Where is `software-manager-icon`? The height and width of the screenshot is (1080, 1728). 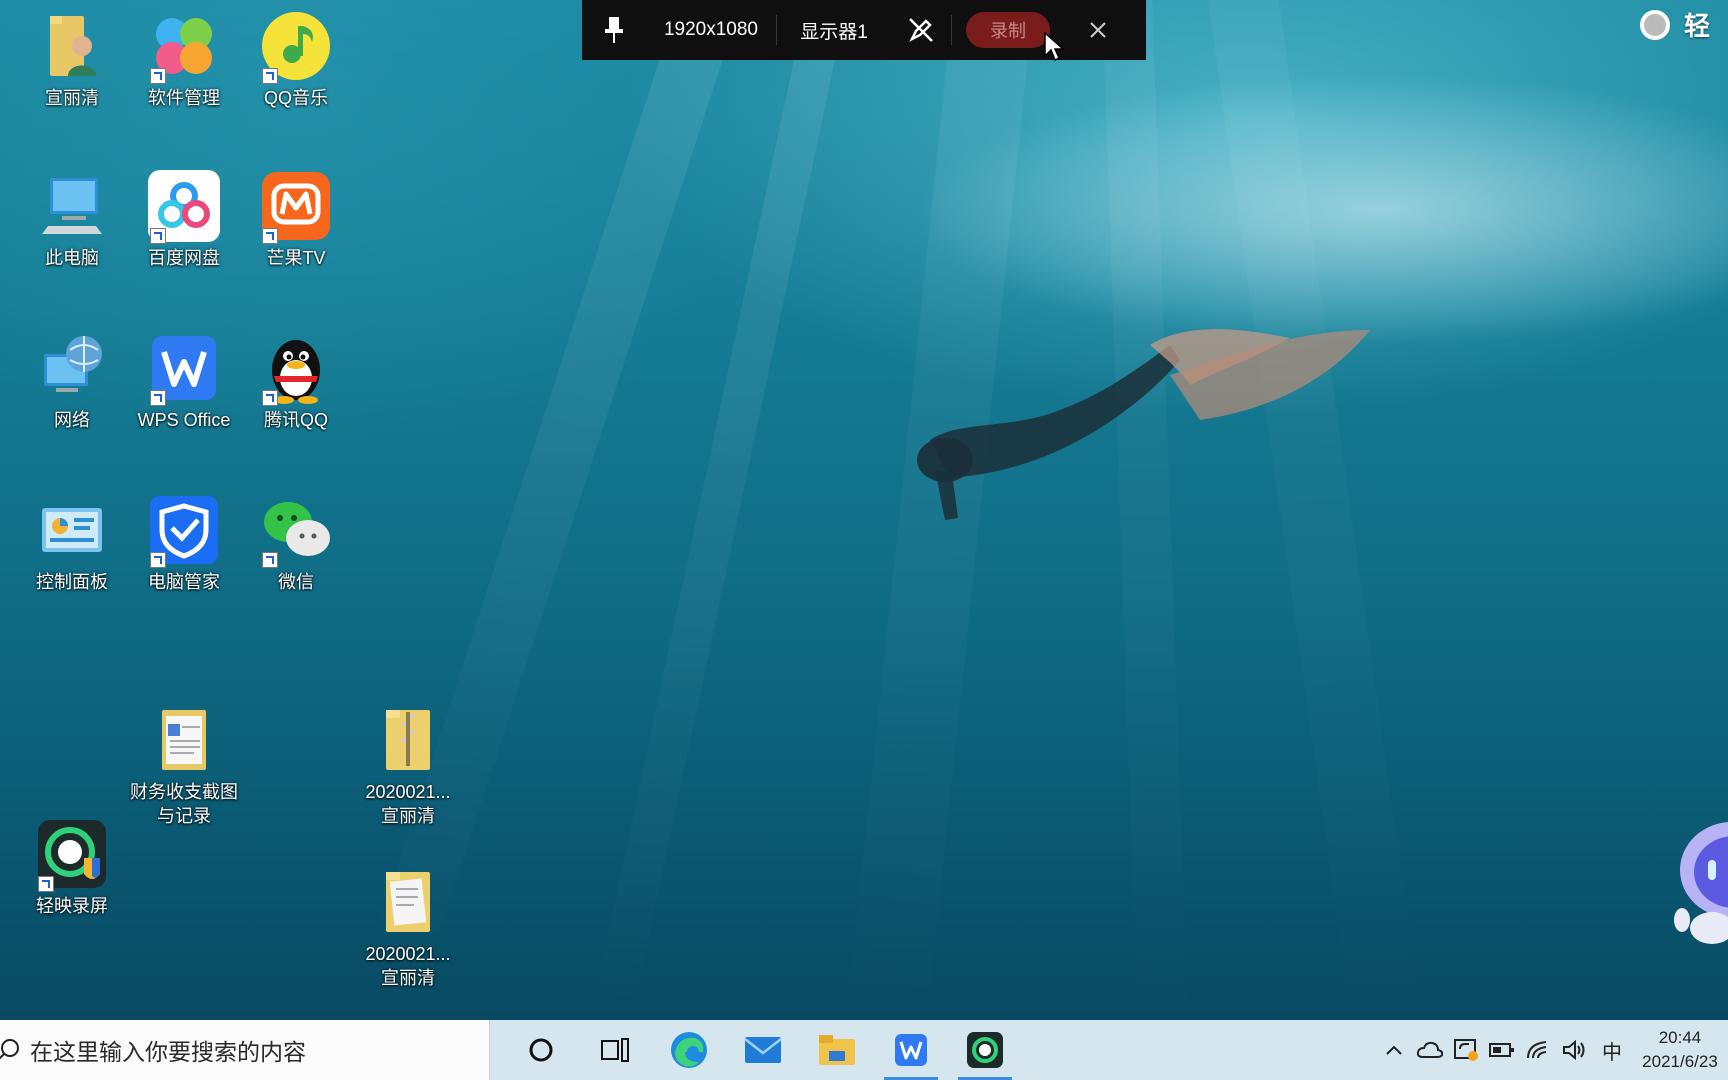
software-manager-icon is located at coordinates (184, 47).